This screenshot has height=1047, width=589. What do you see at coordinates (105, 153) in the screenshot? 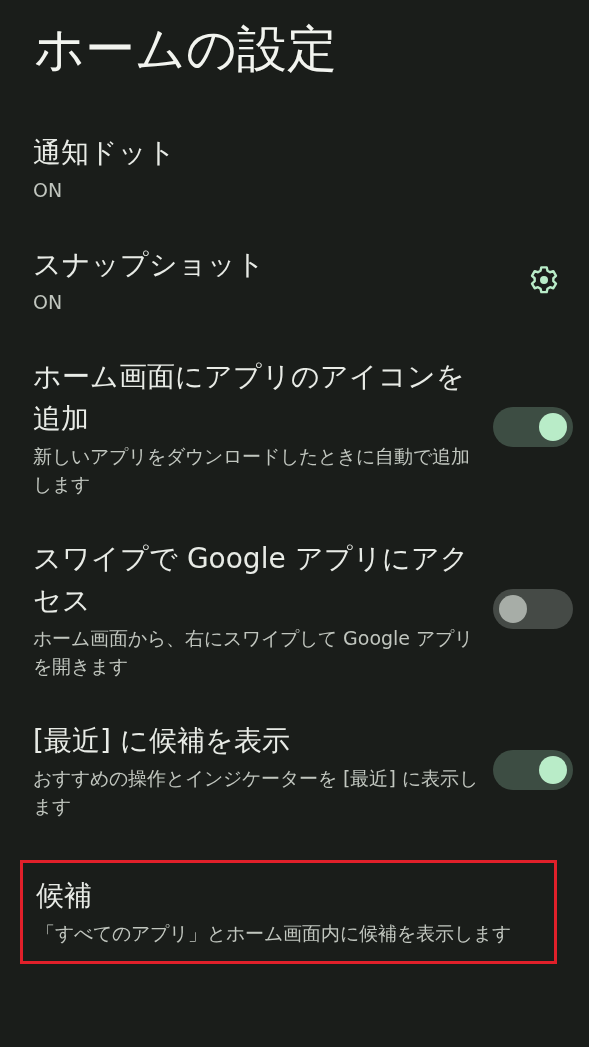
I see `setting-title: 通知ドット` at bounding box center [105, 153].